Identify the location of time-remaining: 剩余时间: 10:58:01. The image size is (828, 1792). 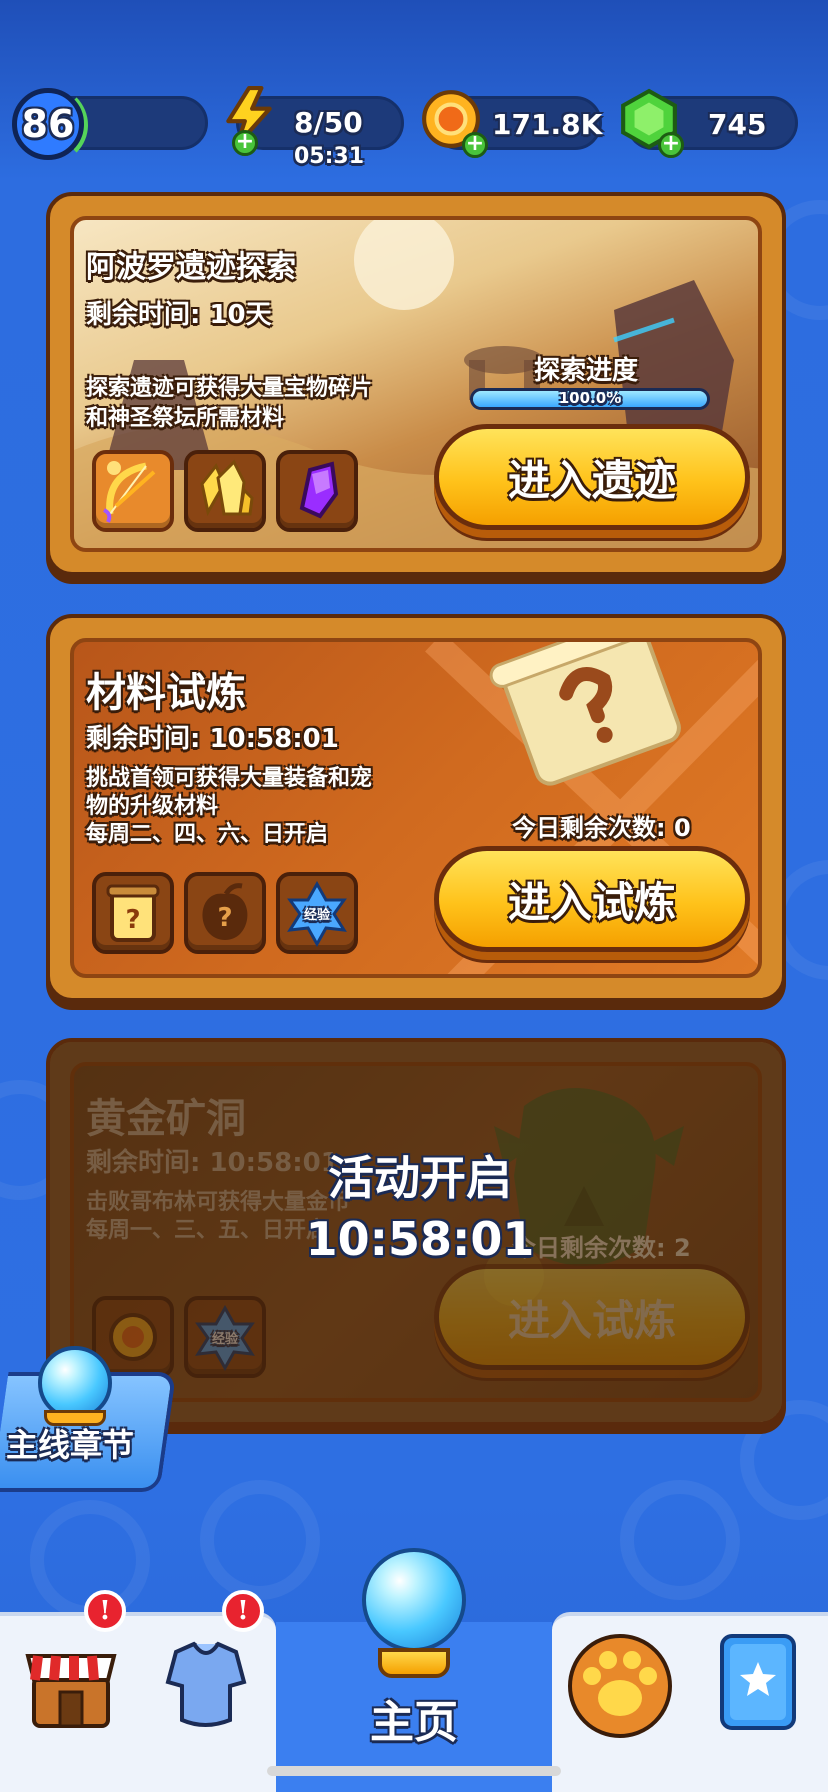
(212, 739).